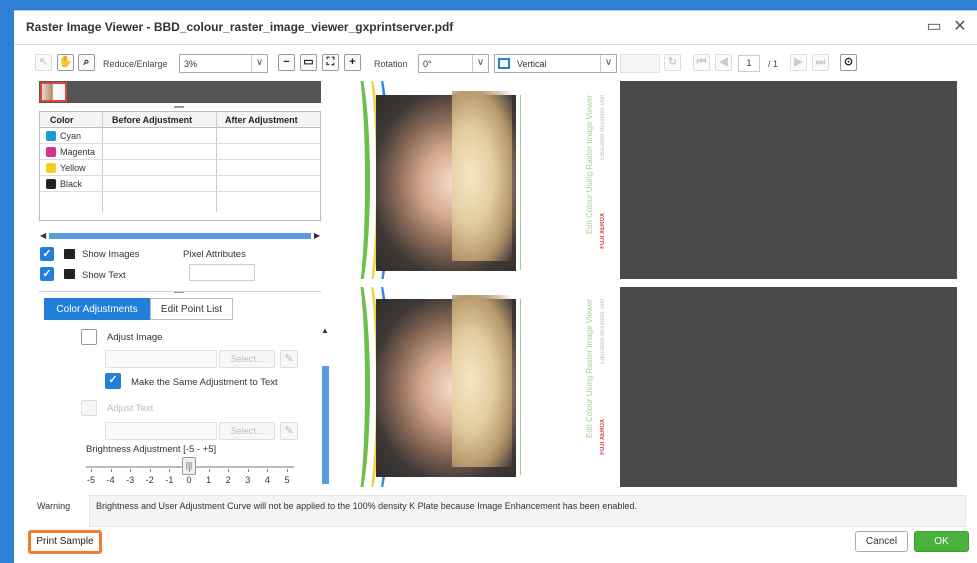 The height and width of the screenshot is (563, 977). What do you see at coordinates (130, 480) in the screenshot?
I see `slider-tick-label: -3` at bounding box center [130, 480].